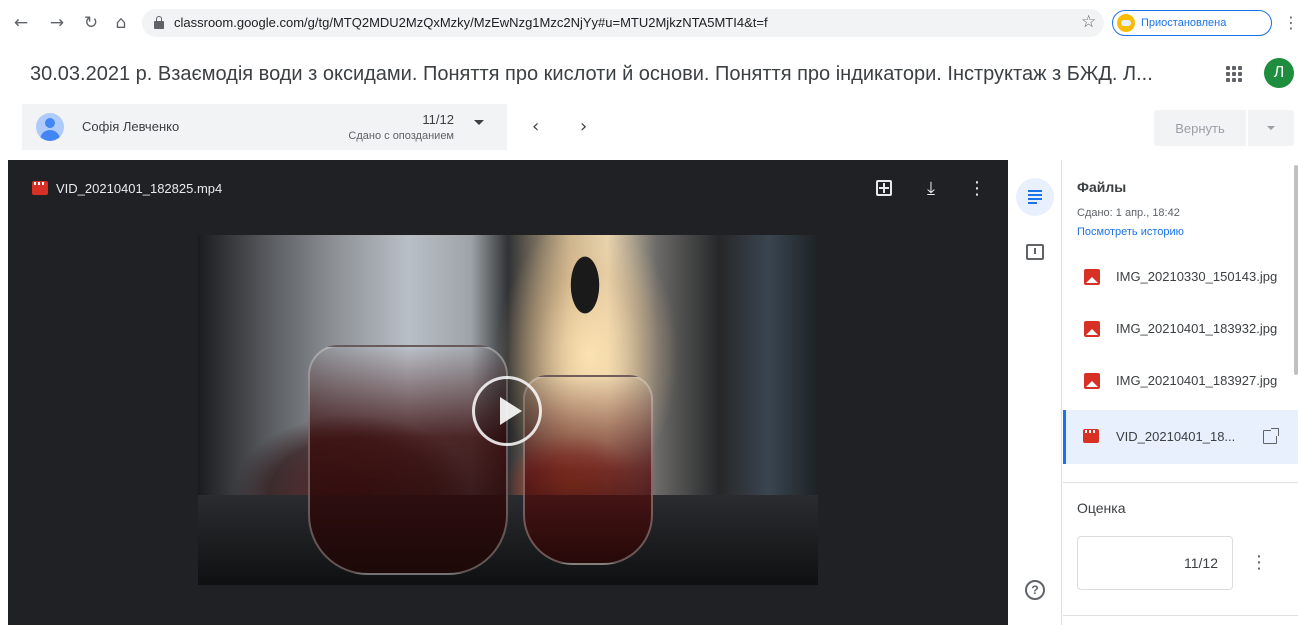 Image resolution: width=1298 pixels, height=625 pixels. I want to click on viewer-file-name: VID_20210401_182825.mp4, so click(139, 188).